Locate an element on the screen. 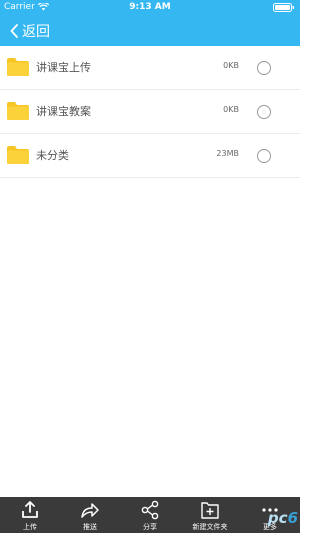 This screenshot has width=320, height=533. folder-name: 讲课宝上传 is located at coordinates (63, 67).